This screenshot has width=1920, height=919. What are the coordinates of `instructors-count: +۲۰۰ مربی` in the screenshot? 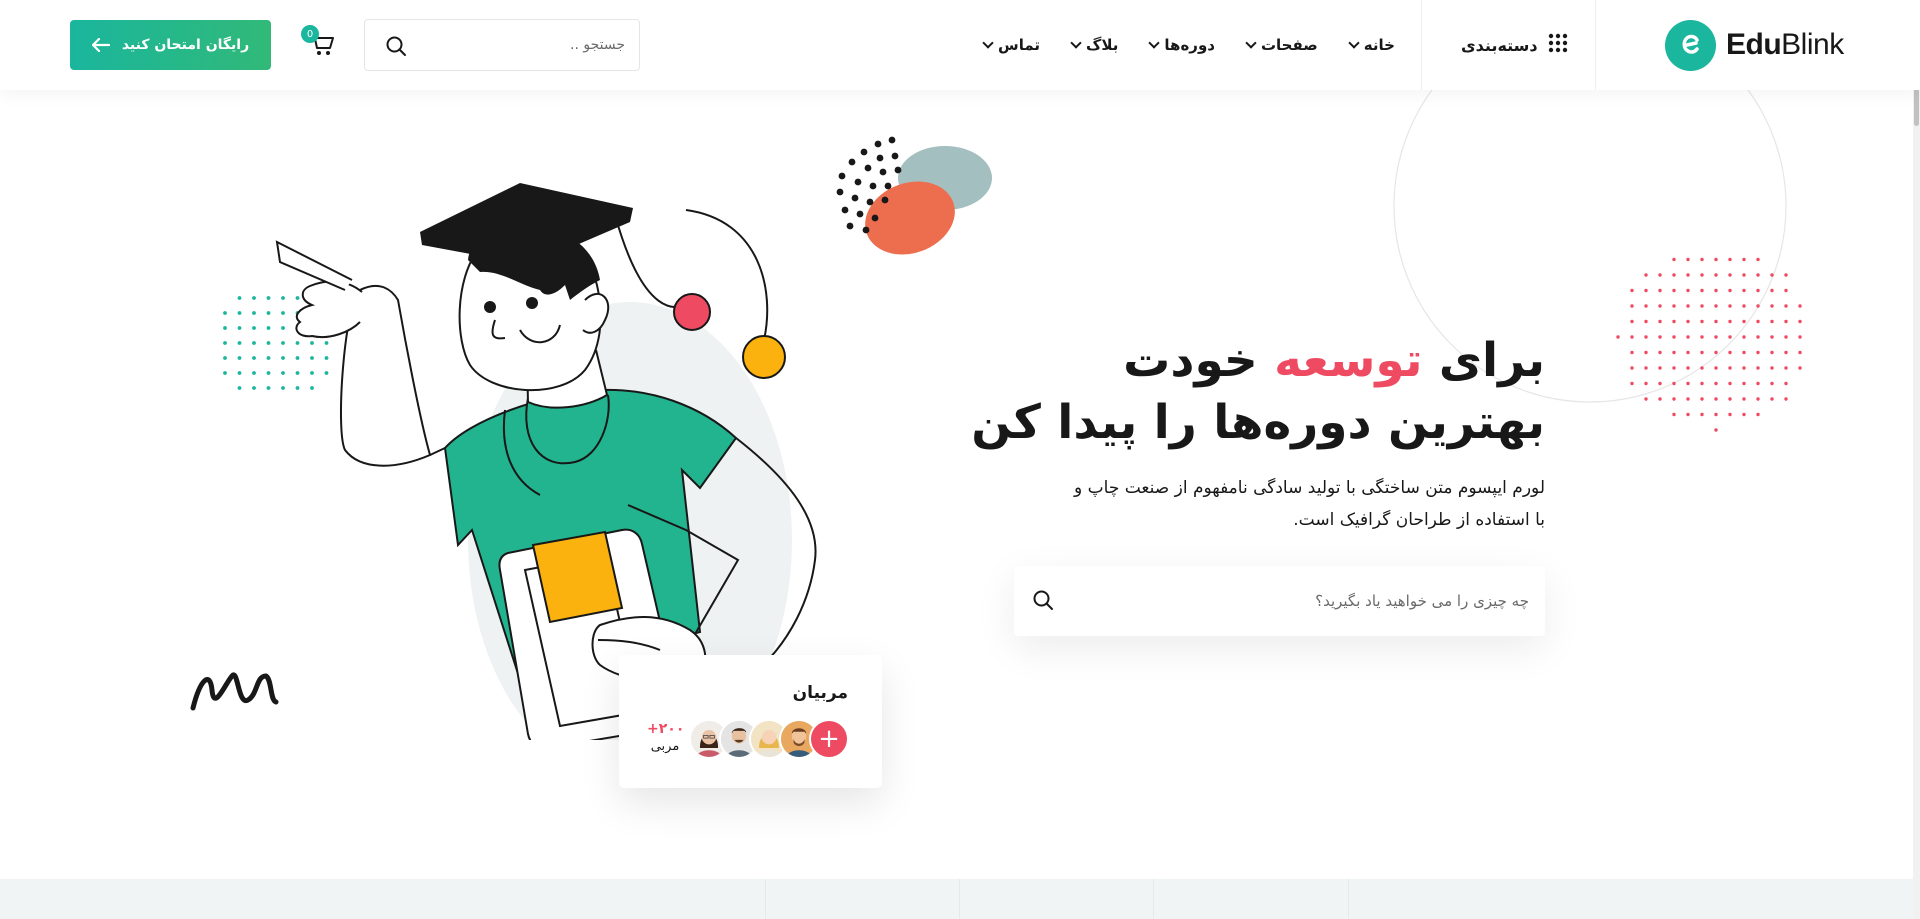 It's located at (666, 737).